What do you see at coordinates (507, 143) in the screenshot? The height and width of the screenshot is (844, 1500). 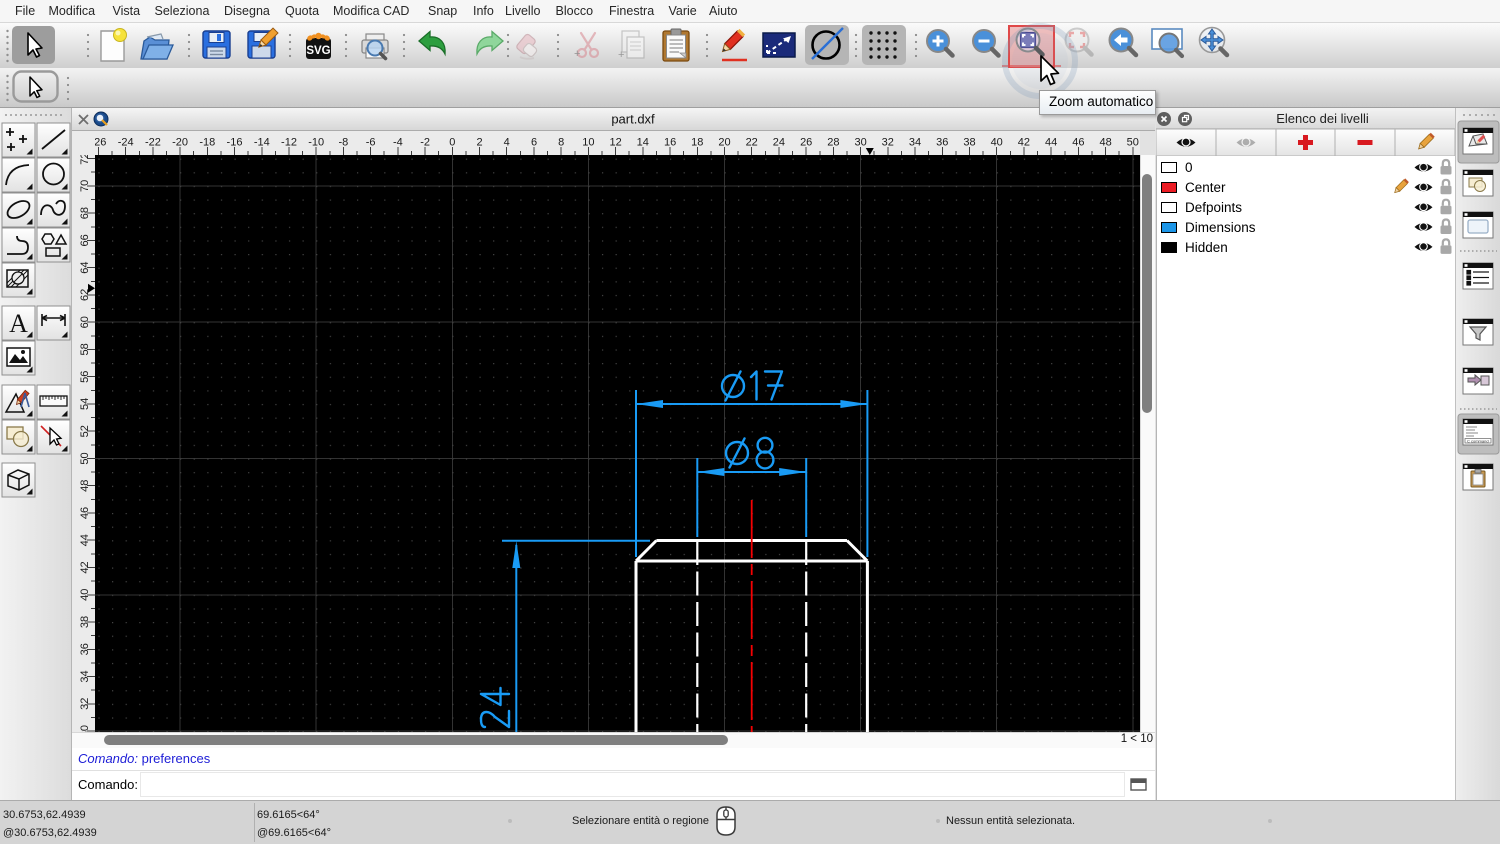 I see `svg-text: 4` at bounding box center [507, 143].